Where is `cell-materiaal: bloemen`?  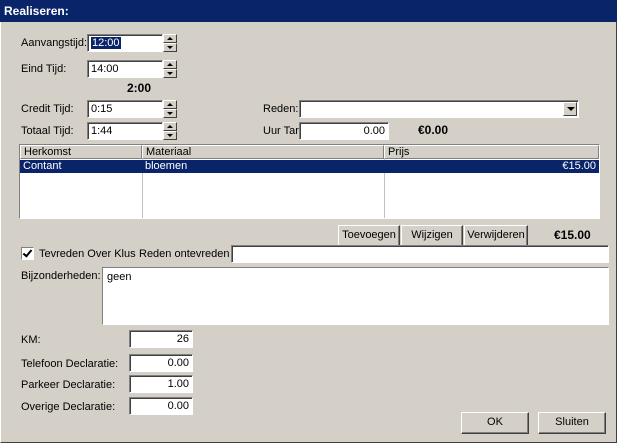
cell-materiaal: bloemen is located at coordinates (263, 166).